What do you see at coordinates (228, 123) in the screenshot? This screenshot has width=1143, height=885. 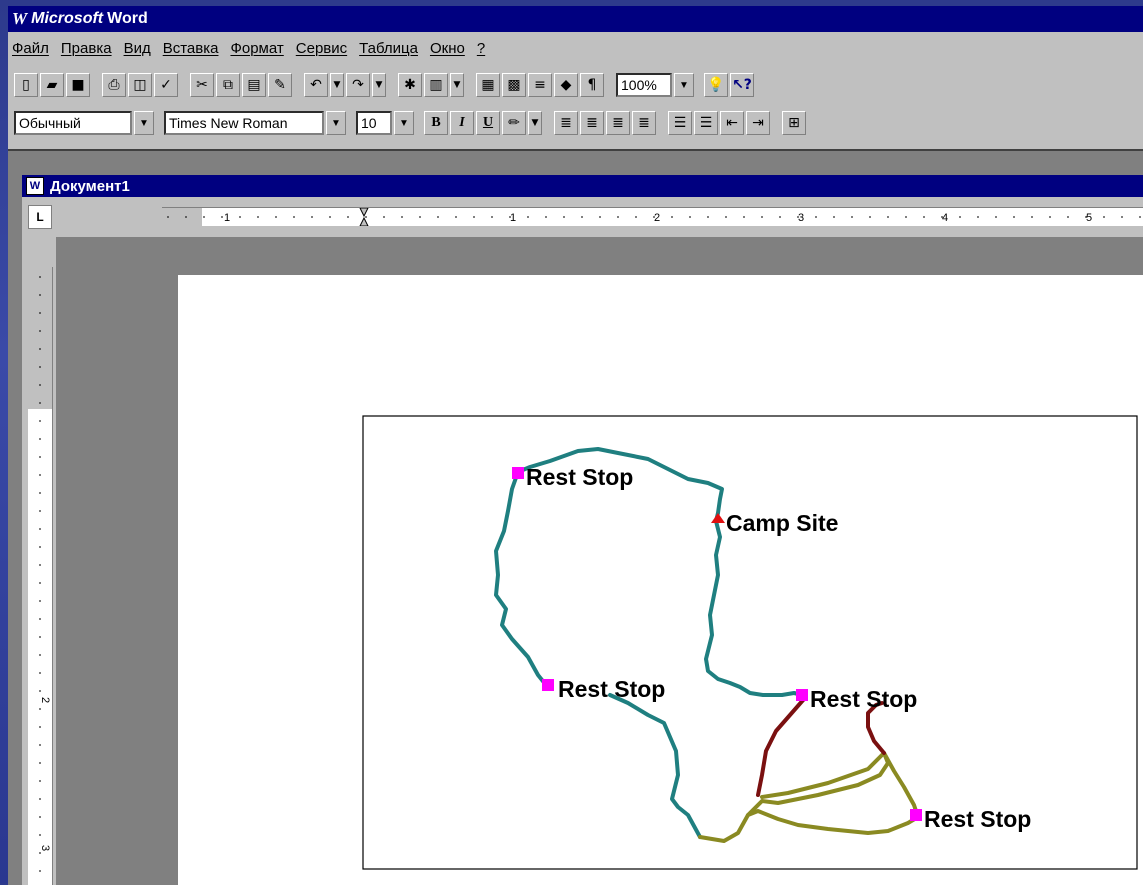 I see `font-value: Times New Roman` at bounding box center [228, 123].